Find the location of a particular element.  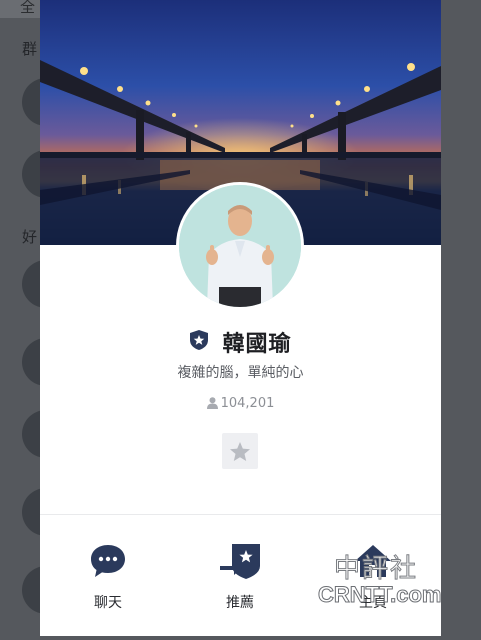

background-tab: 全 is located at coordinates (20, 9).